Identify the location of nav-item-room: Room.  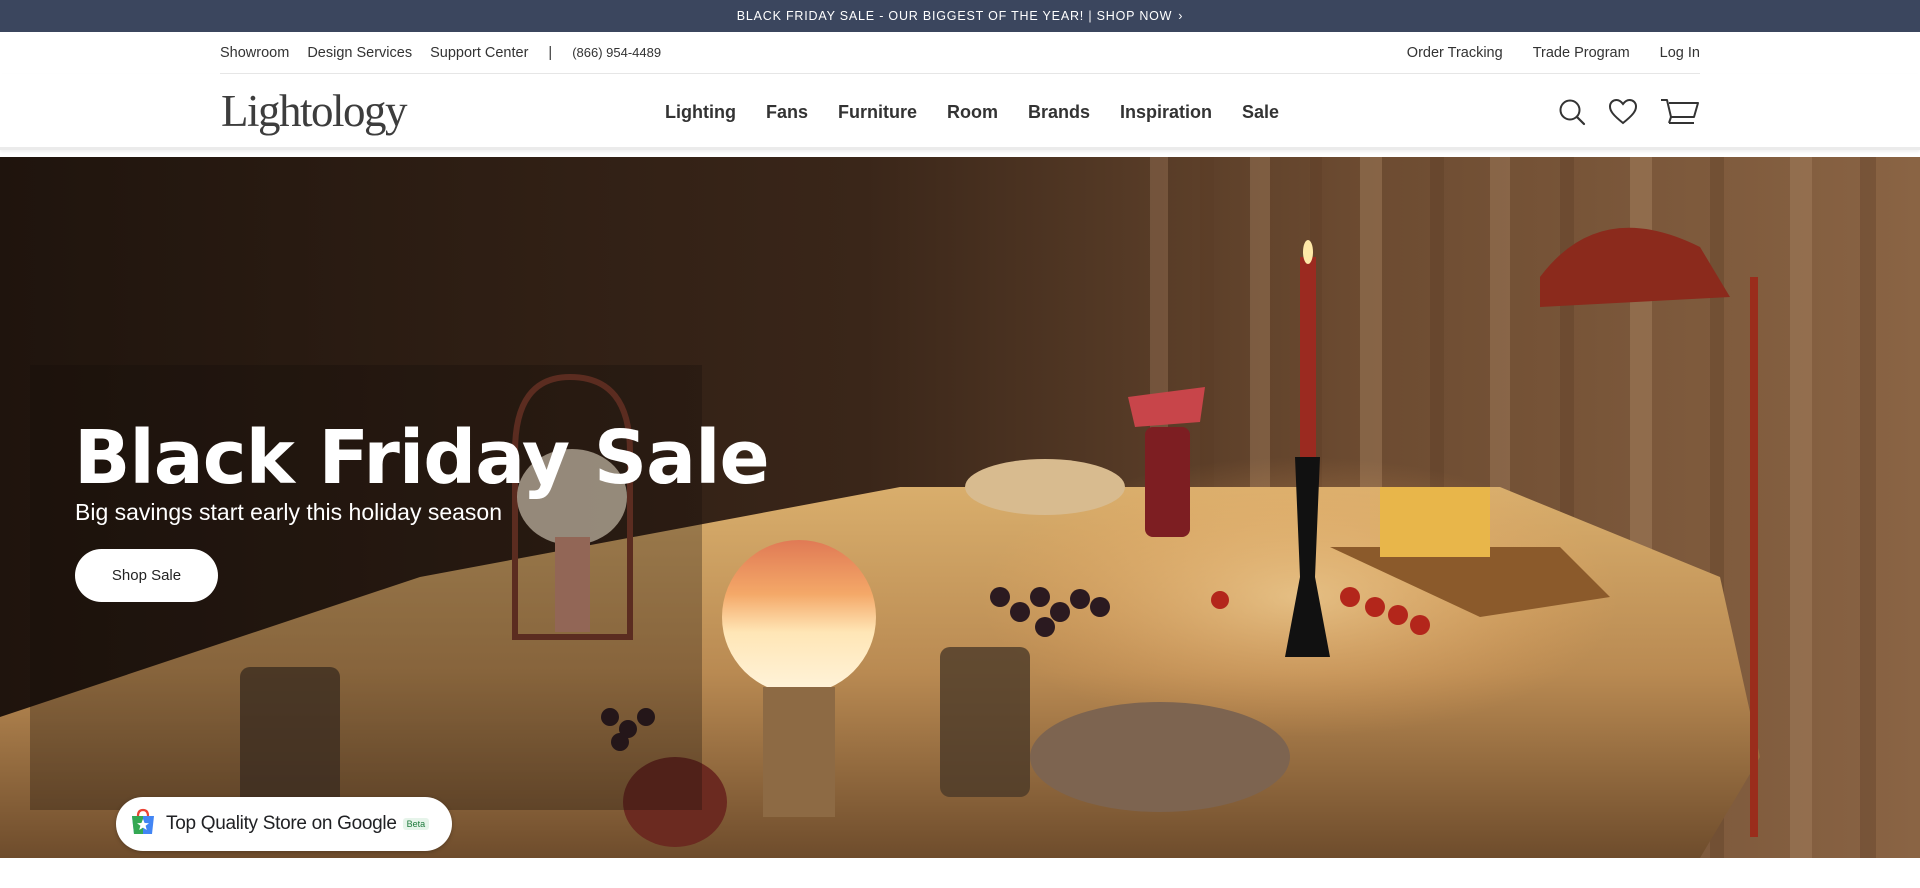
(972, 112).